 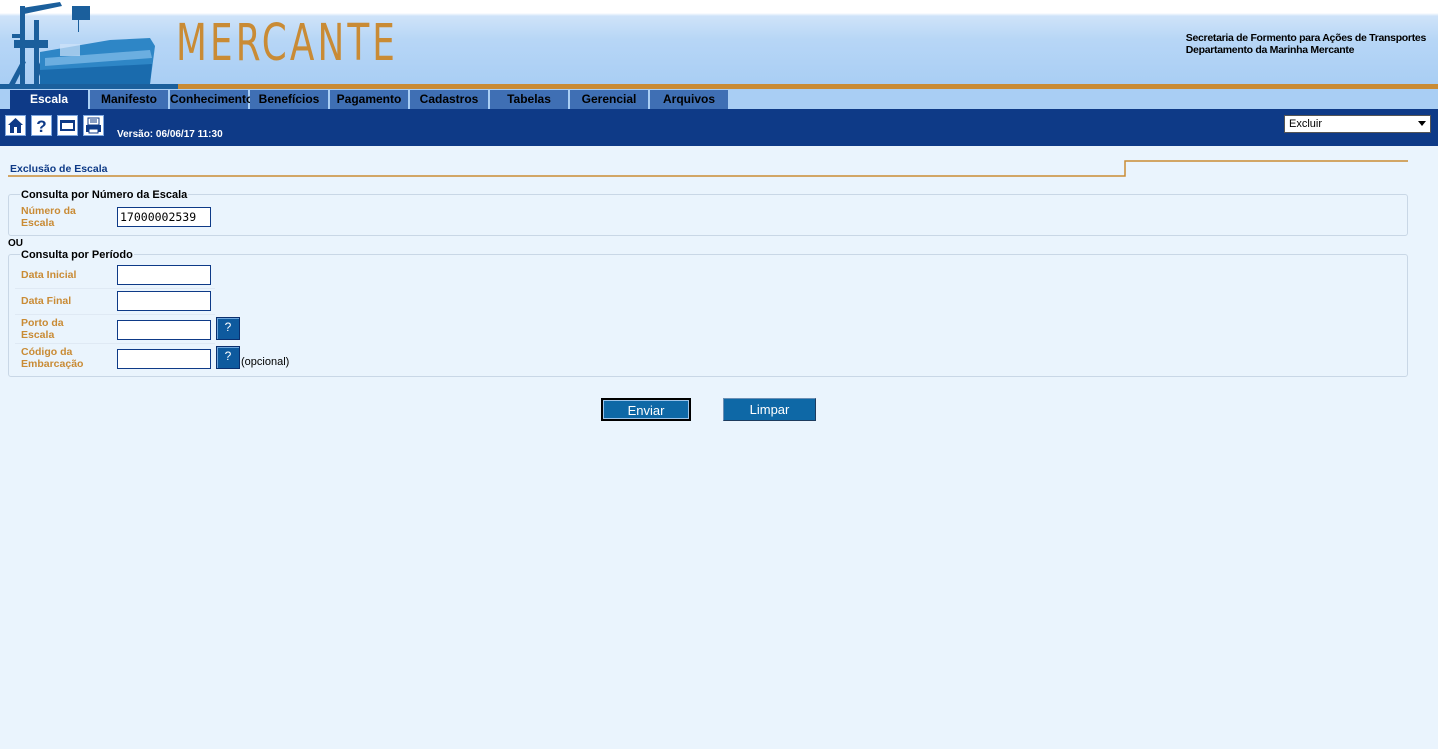 What do you see at coordinates (164, 330) in the screenshot?
I see `porto-escala-input` at bounding box center [164, 330].